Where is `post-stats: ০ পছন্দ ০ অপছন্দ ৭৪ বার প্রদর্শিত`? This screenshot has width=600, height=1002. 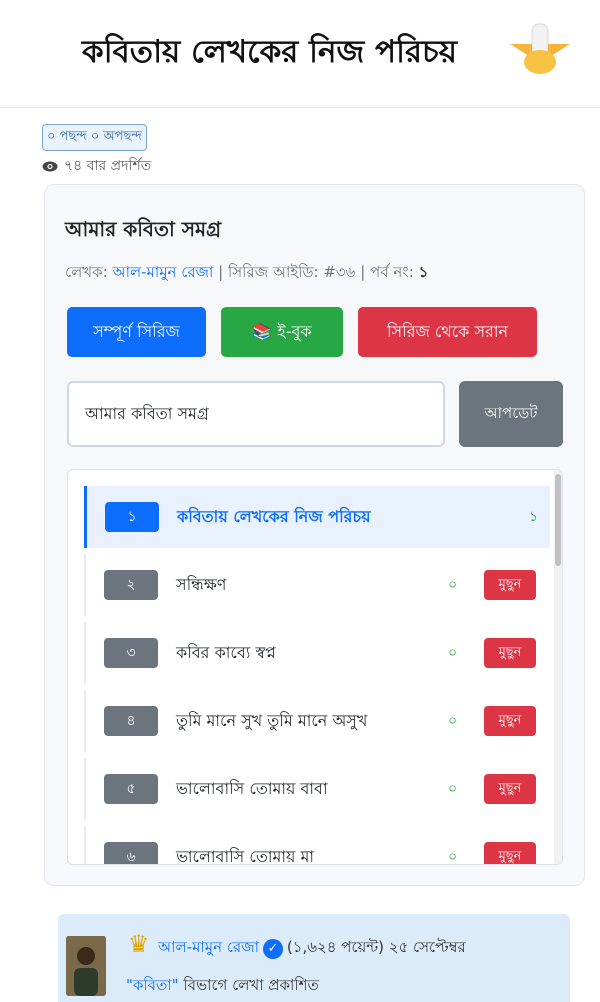 post-stats: ০ পছন্দ ০ অপছন্দ ৭৪ বার প্রদর্শিত is located at coordinates (96, 151).